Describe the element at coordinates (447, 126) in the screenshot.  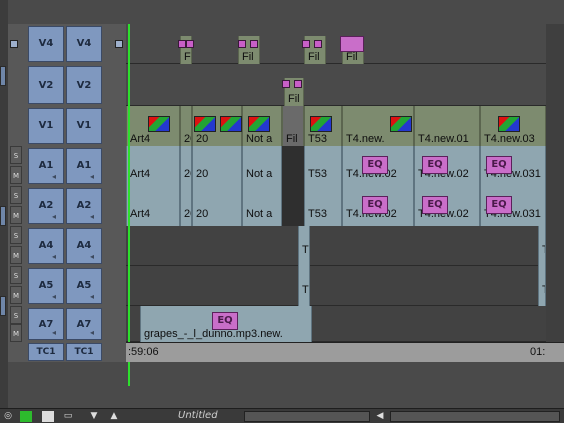
I see `clip: T4.new.01` at that location.